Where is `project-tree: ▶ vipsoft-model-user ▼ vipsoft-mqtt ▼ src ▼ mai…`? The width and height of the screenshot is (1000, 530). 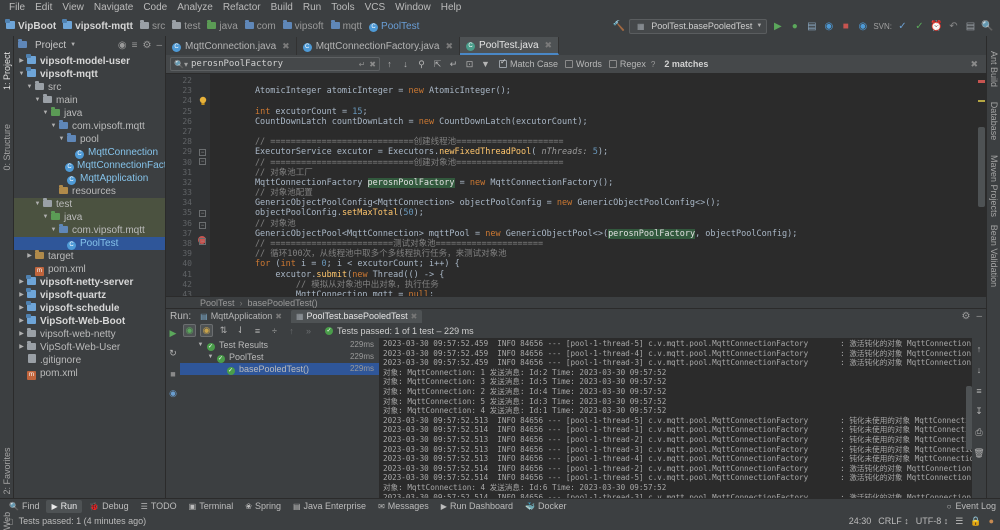
project-tree: ▶ vipsoft-model-user ▼ vipsoft-mqtt ▼ src ▼ mai… is located at coordinates (89, 276).